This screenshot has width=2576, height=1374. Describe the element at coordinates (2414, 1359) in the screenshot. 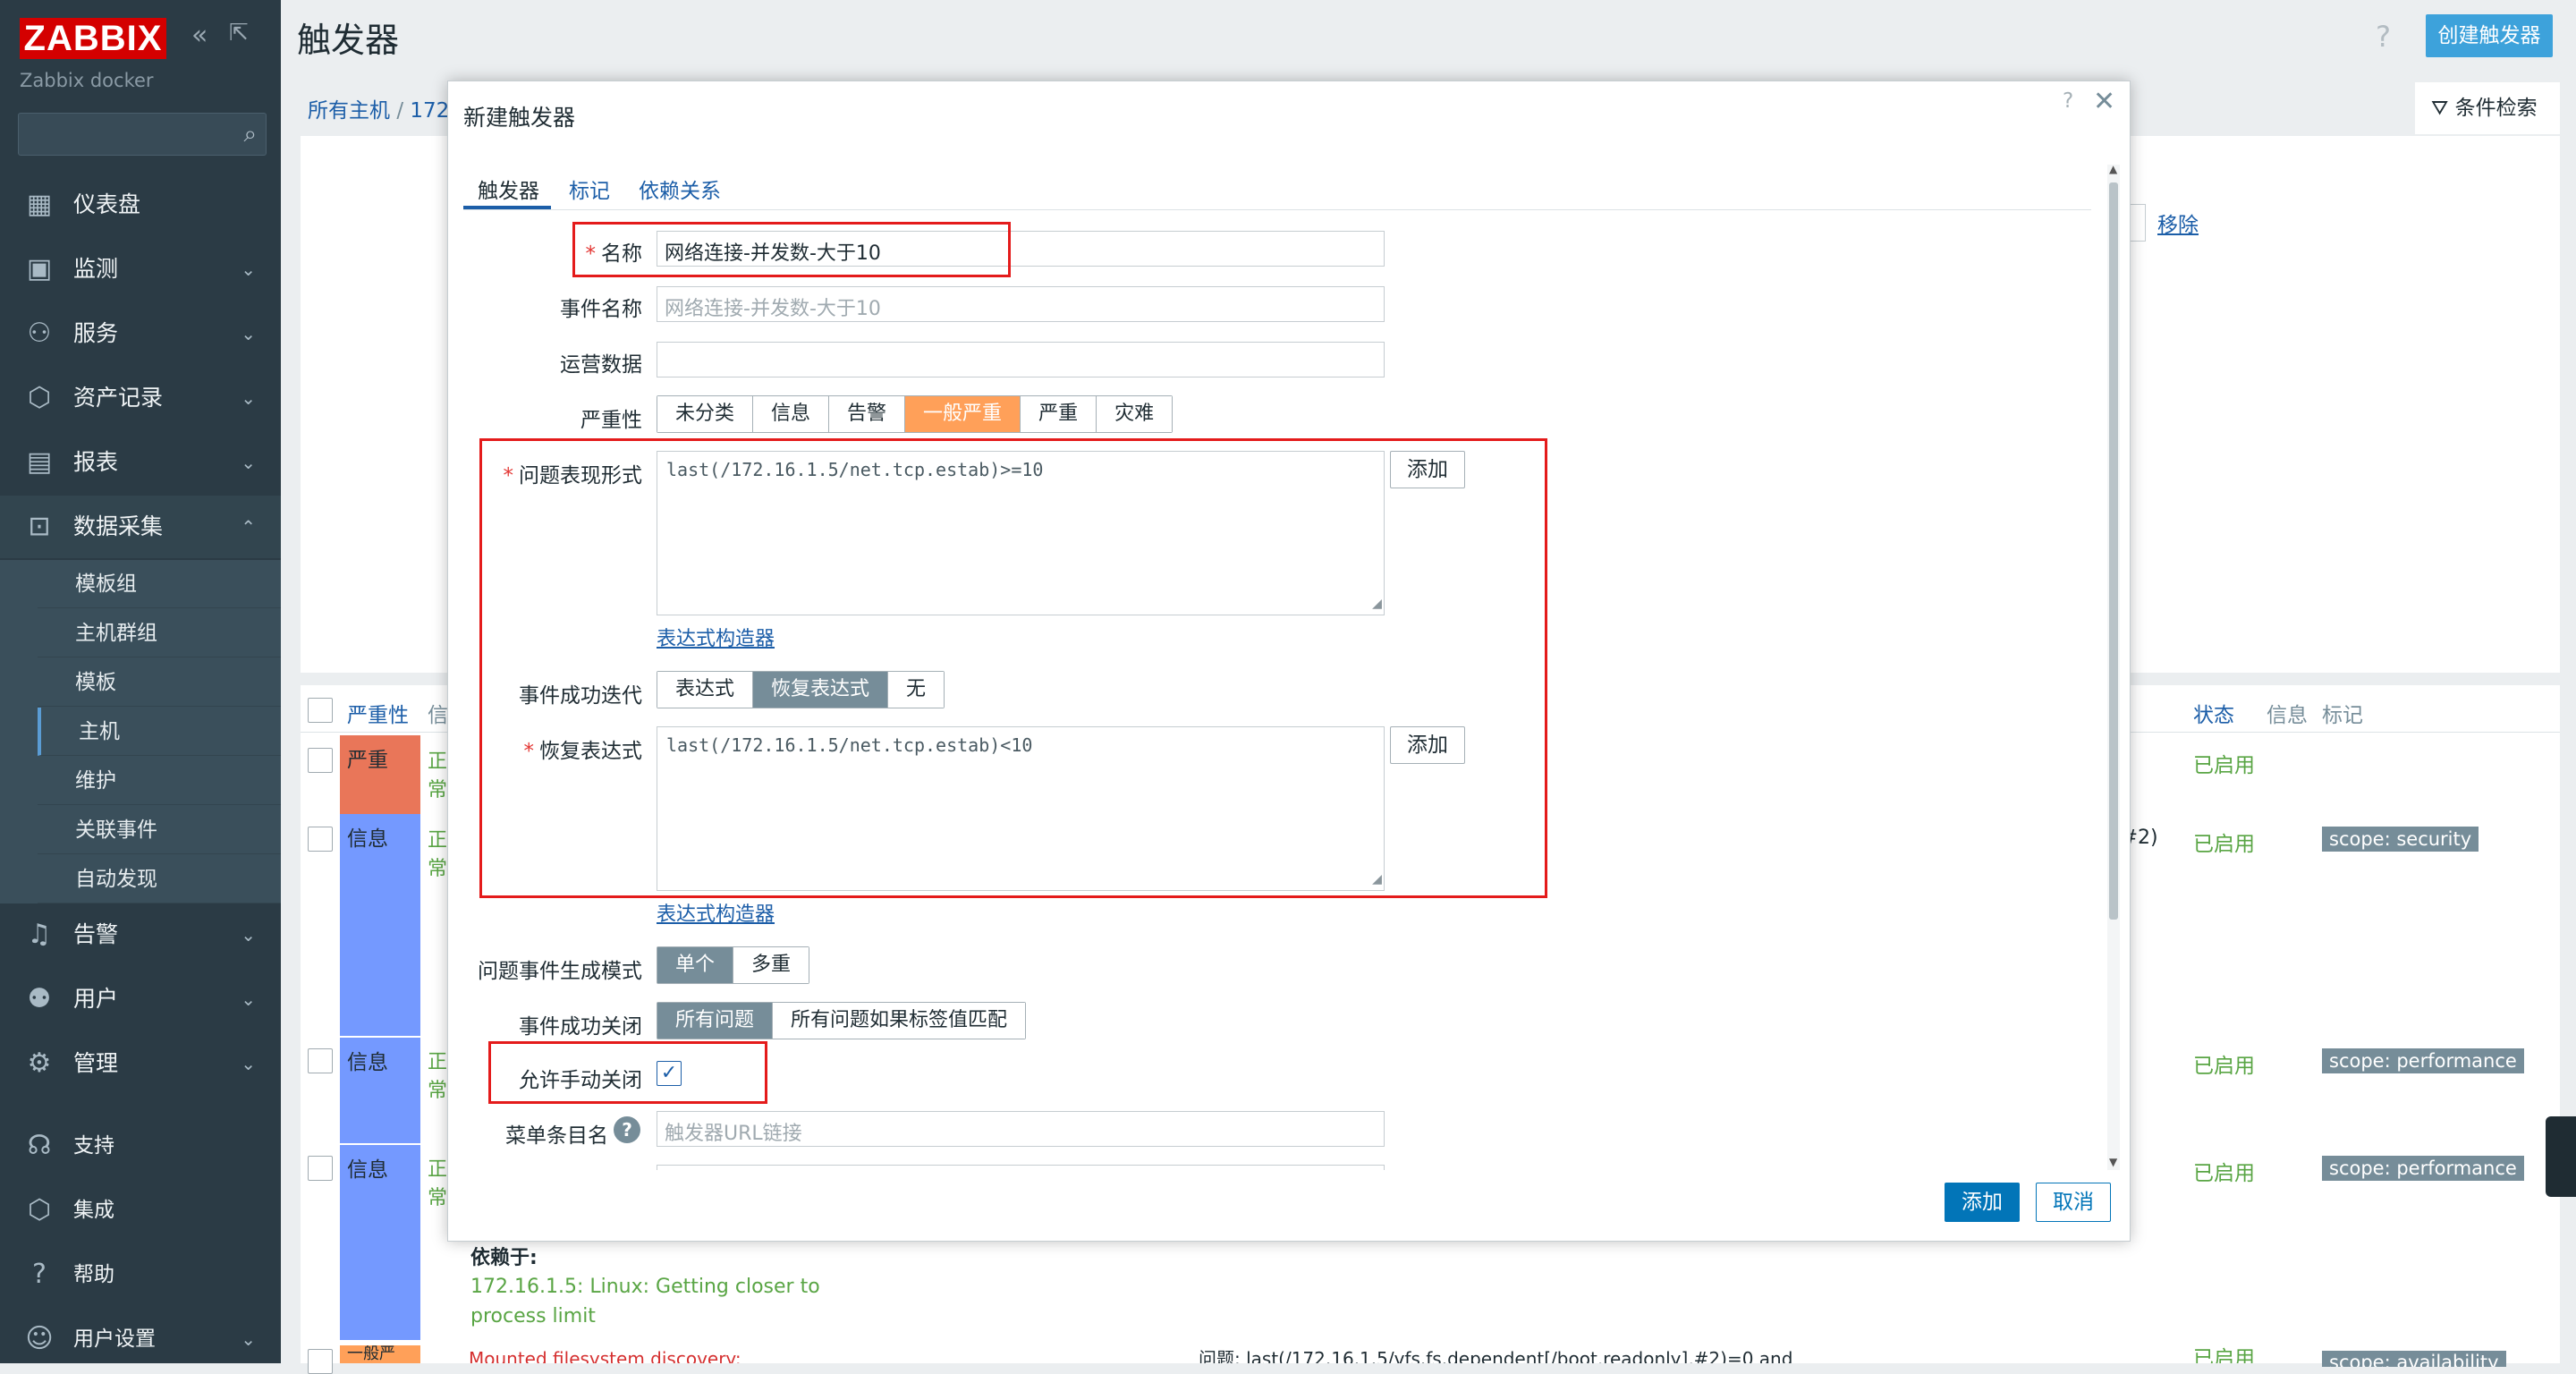

I see `tag-badge: scope: availability` at that location.